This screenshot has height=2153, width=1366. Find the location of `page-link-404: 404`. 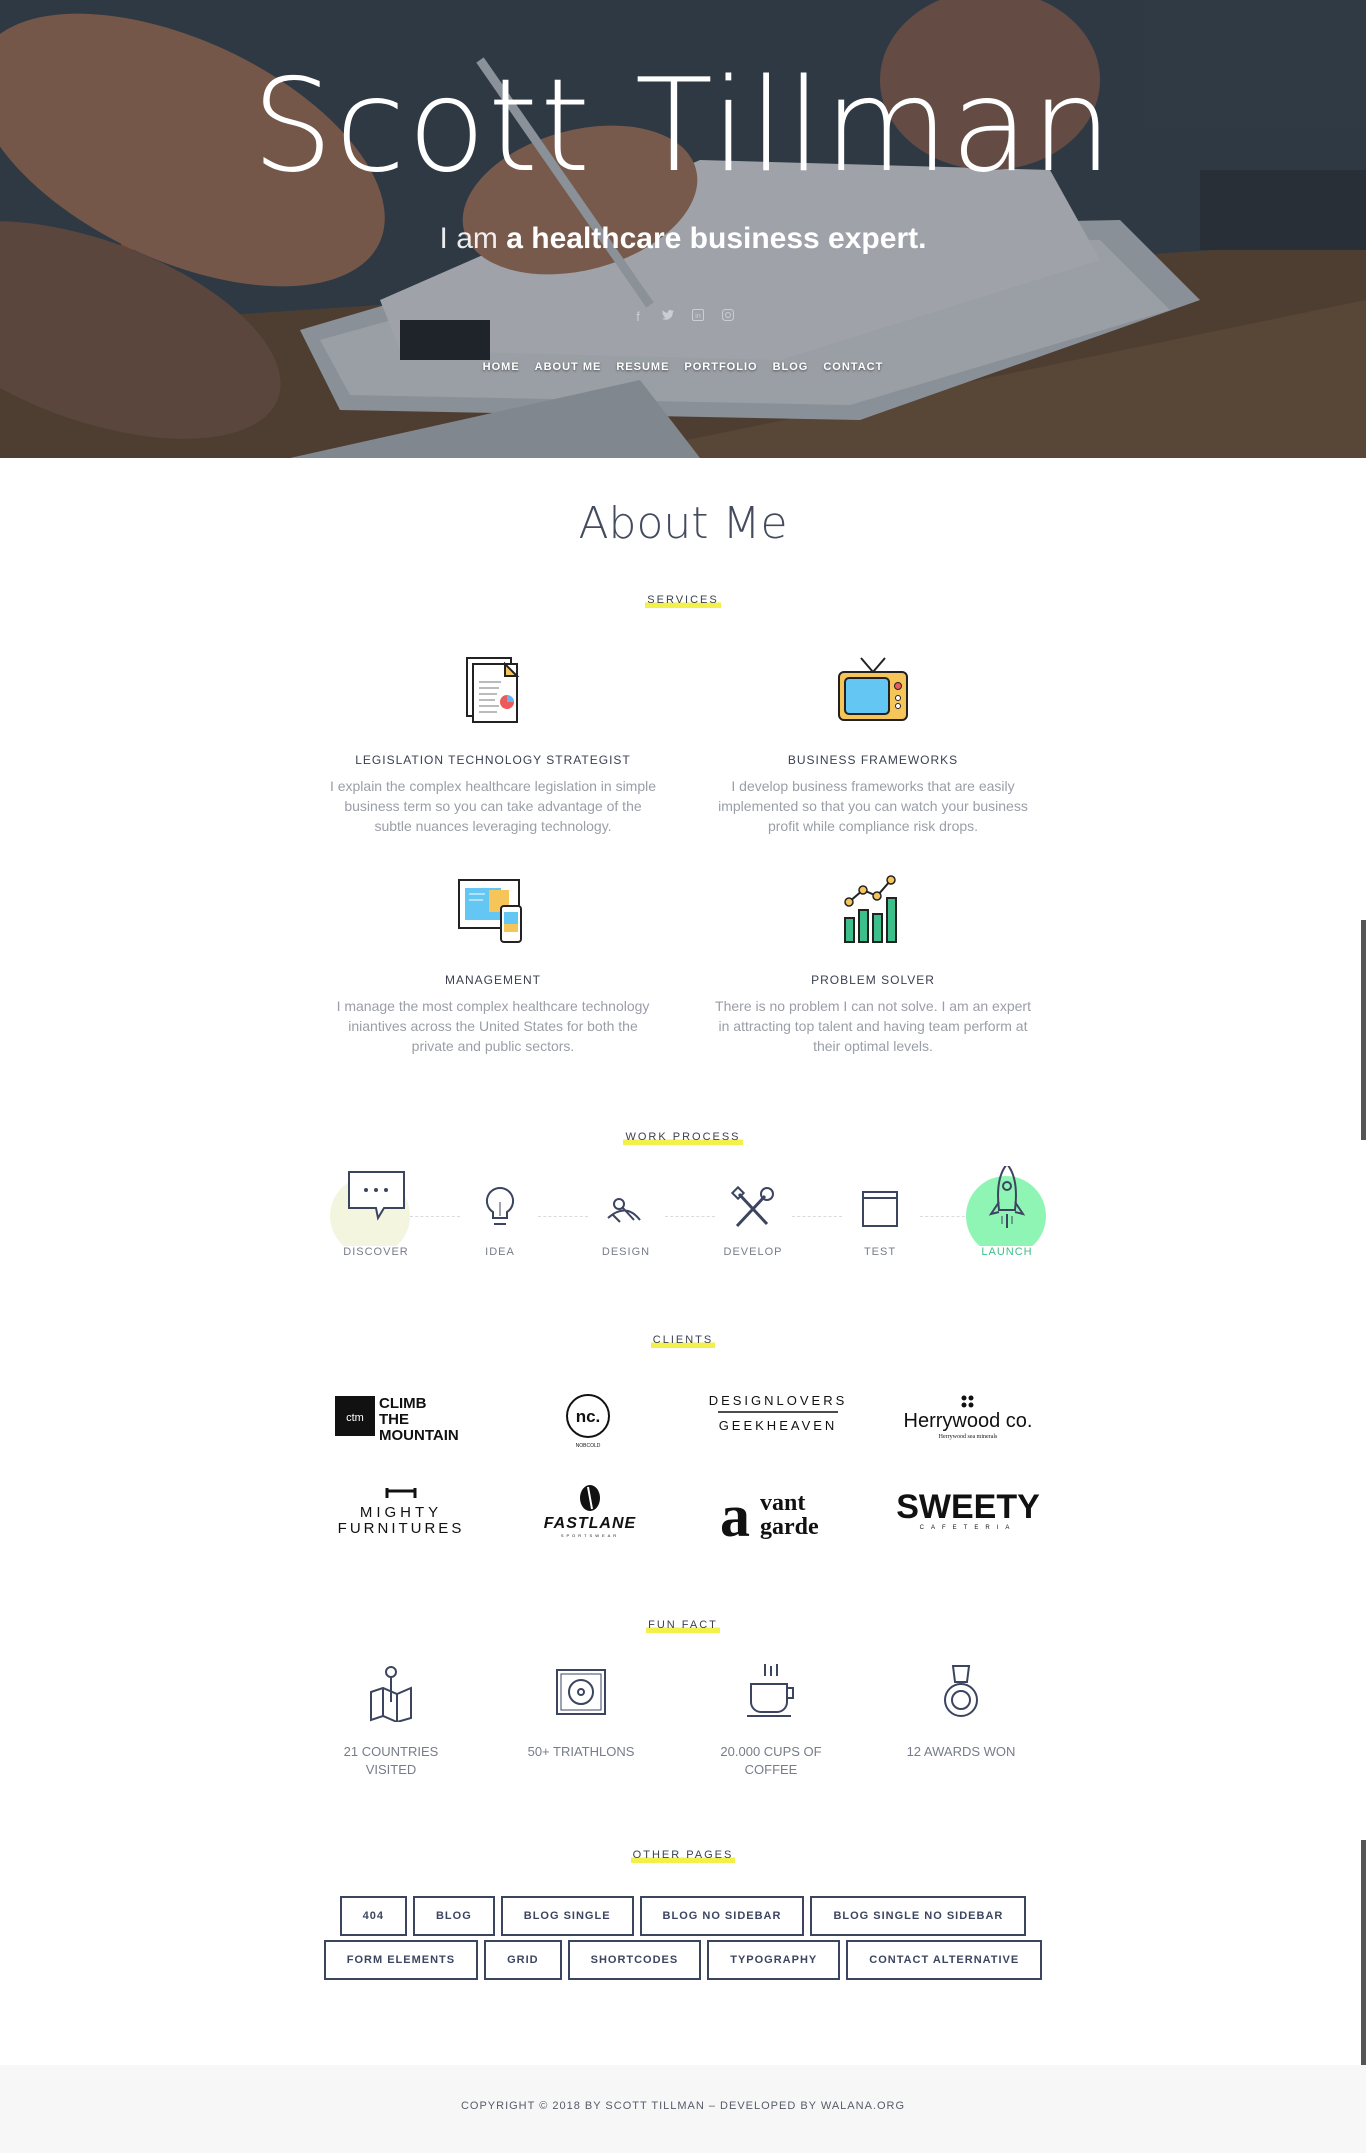

page-link-404: 404 is located at coordinates (373, 1916).